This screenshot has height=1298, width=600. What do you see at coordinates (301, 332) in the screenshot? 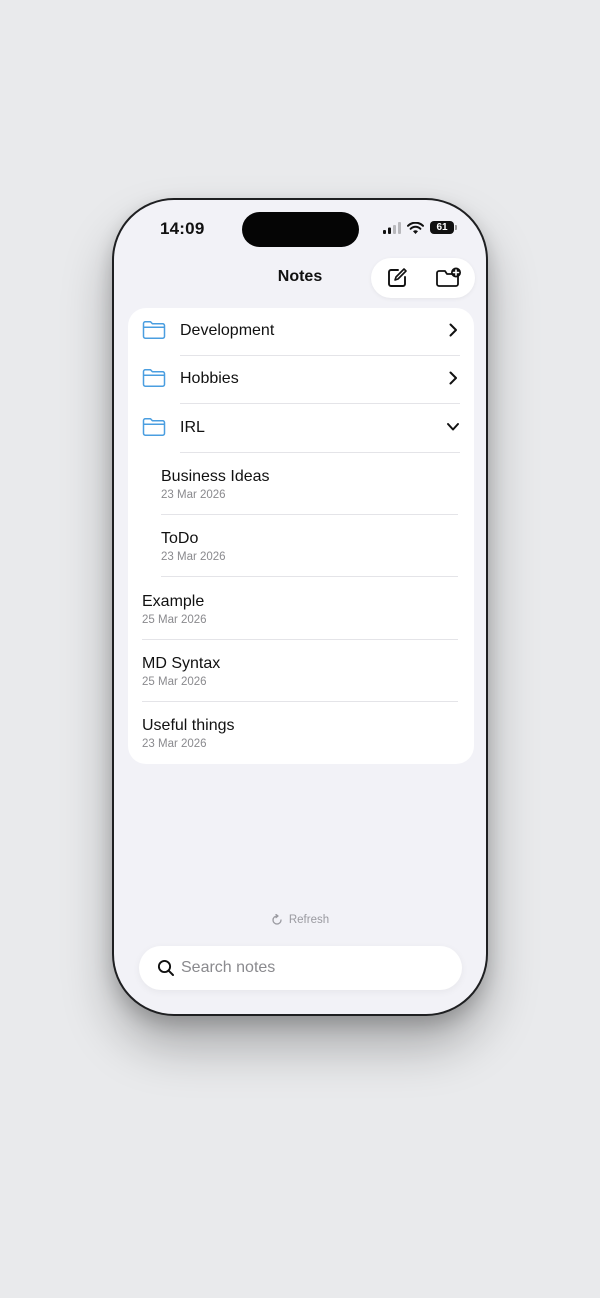
I see `folder-row-development: Development` at bounding box center [301, 332].